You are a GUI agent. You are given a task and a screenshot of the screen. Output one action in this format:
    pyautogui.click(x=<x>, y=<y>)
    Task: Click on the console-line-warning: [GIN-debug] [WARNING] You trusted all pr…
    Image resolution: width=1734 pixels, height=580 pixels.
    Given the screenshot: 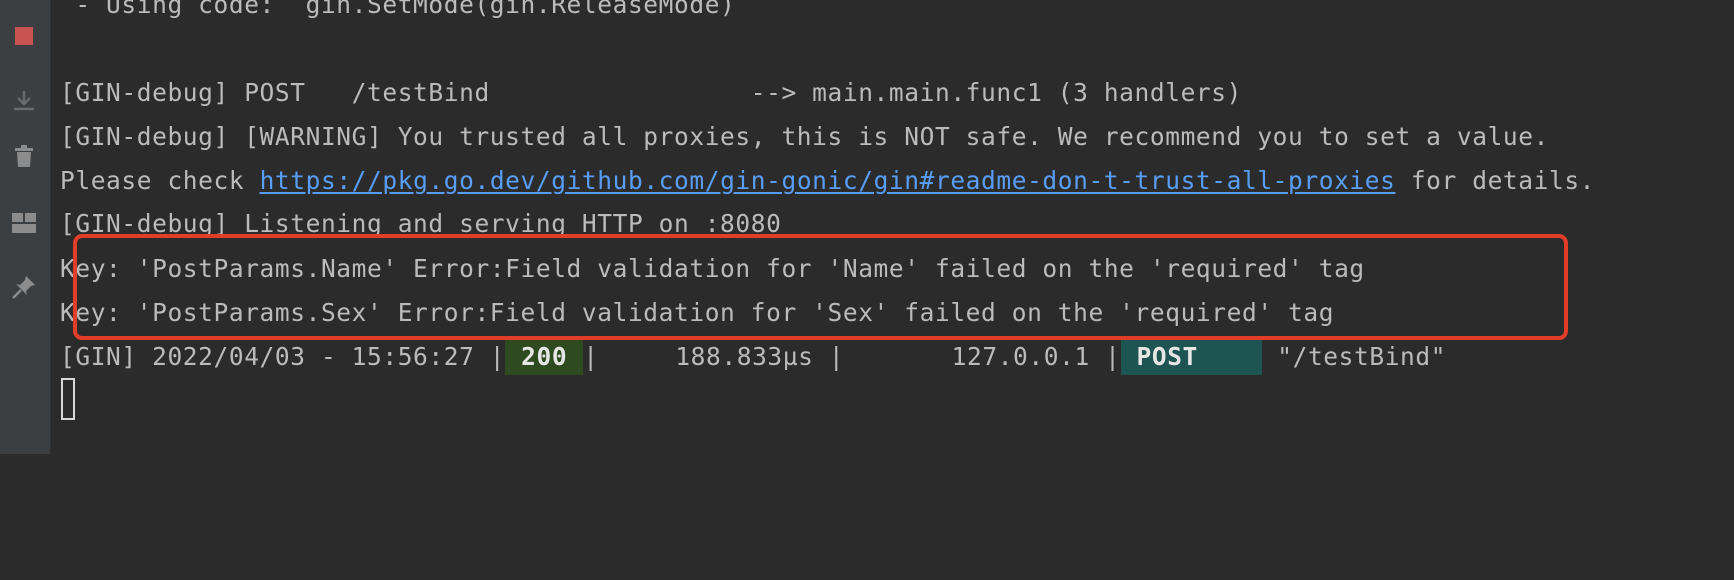 What is the action you would take?
    pyautogui.click(x=804, y=136)
    